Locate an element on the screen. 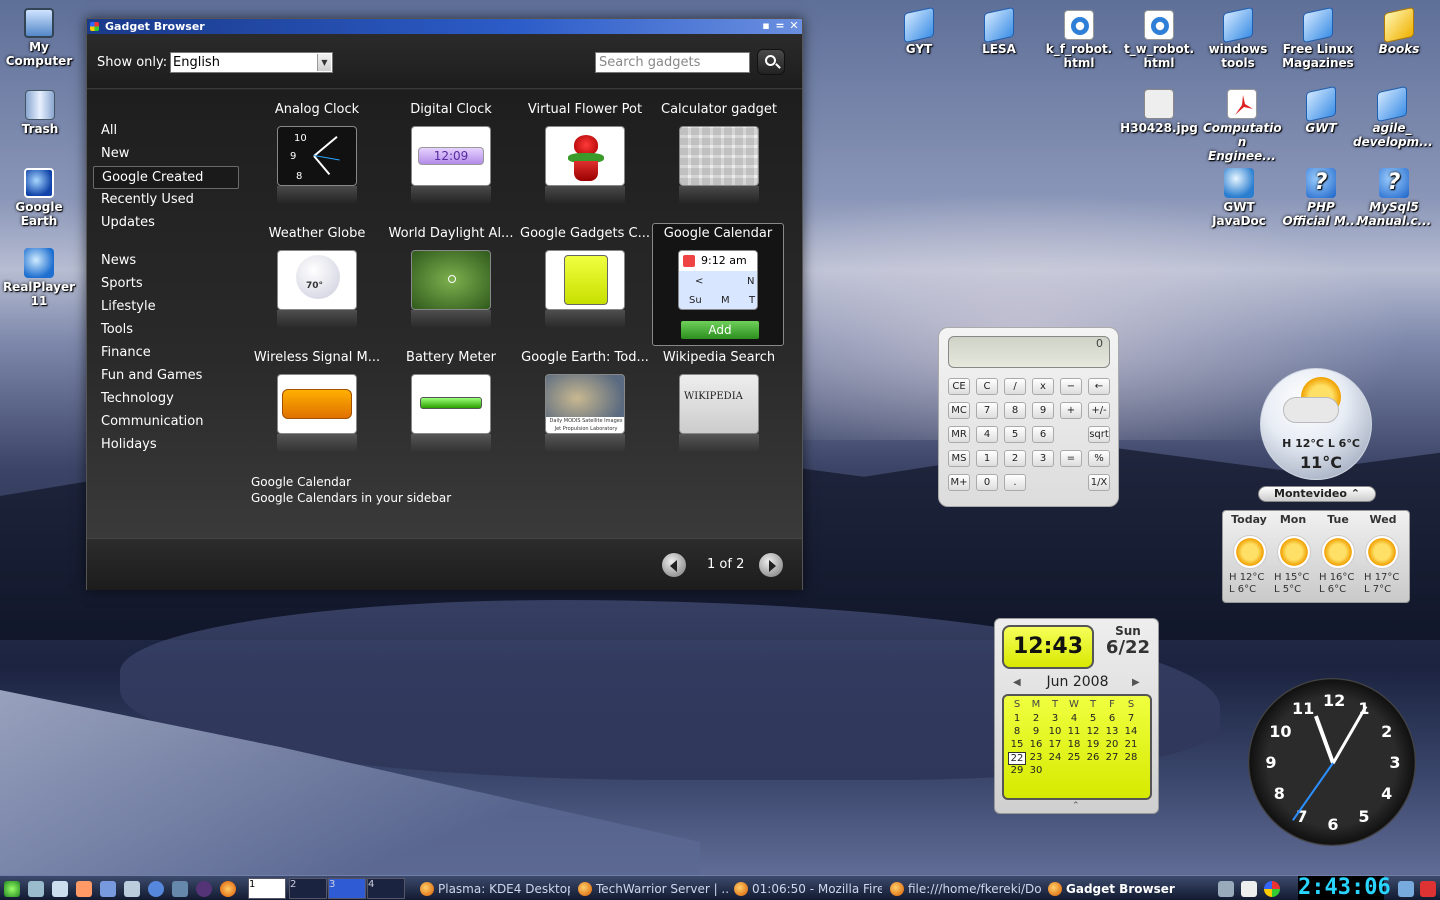  desktop-icon-gwt-javadoc: GWT JavaDoc is located at coordinates (1239, 198).